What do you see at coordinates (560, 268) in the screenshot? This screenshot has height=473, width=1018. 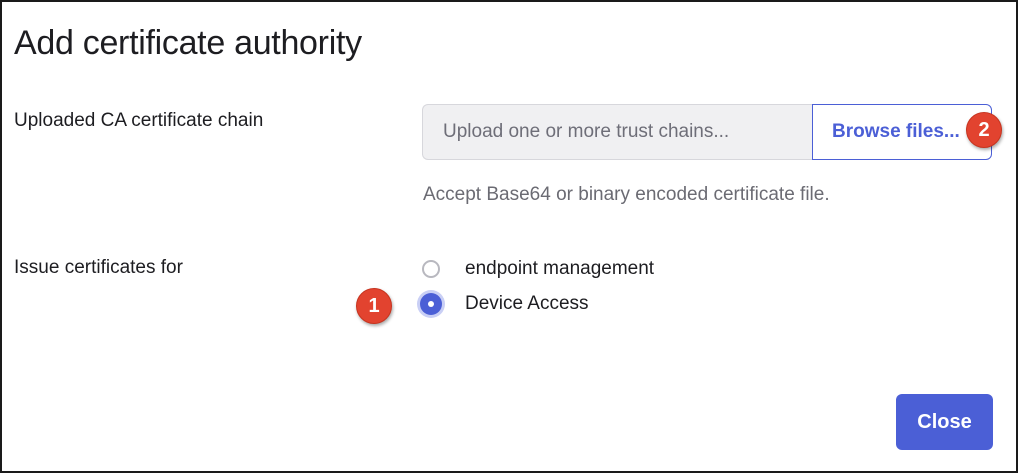 I see `radio-label: endpoint management` at bounding box center [560, 268].